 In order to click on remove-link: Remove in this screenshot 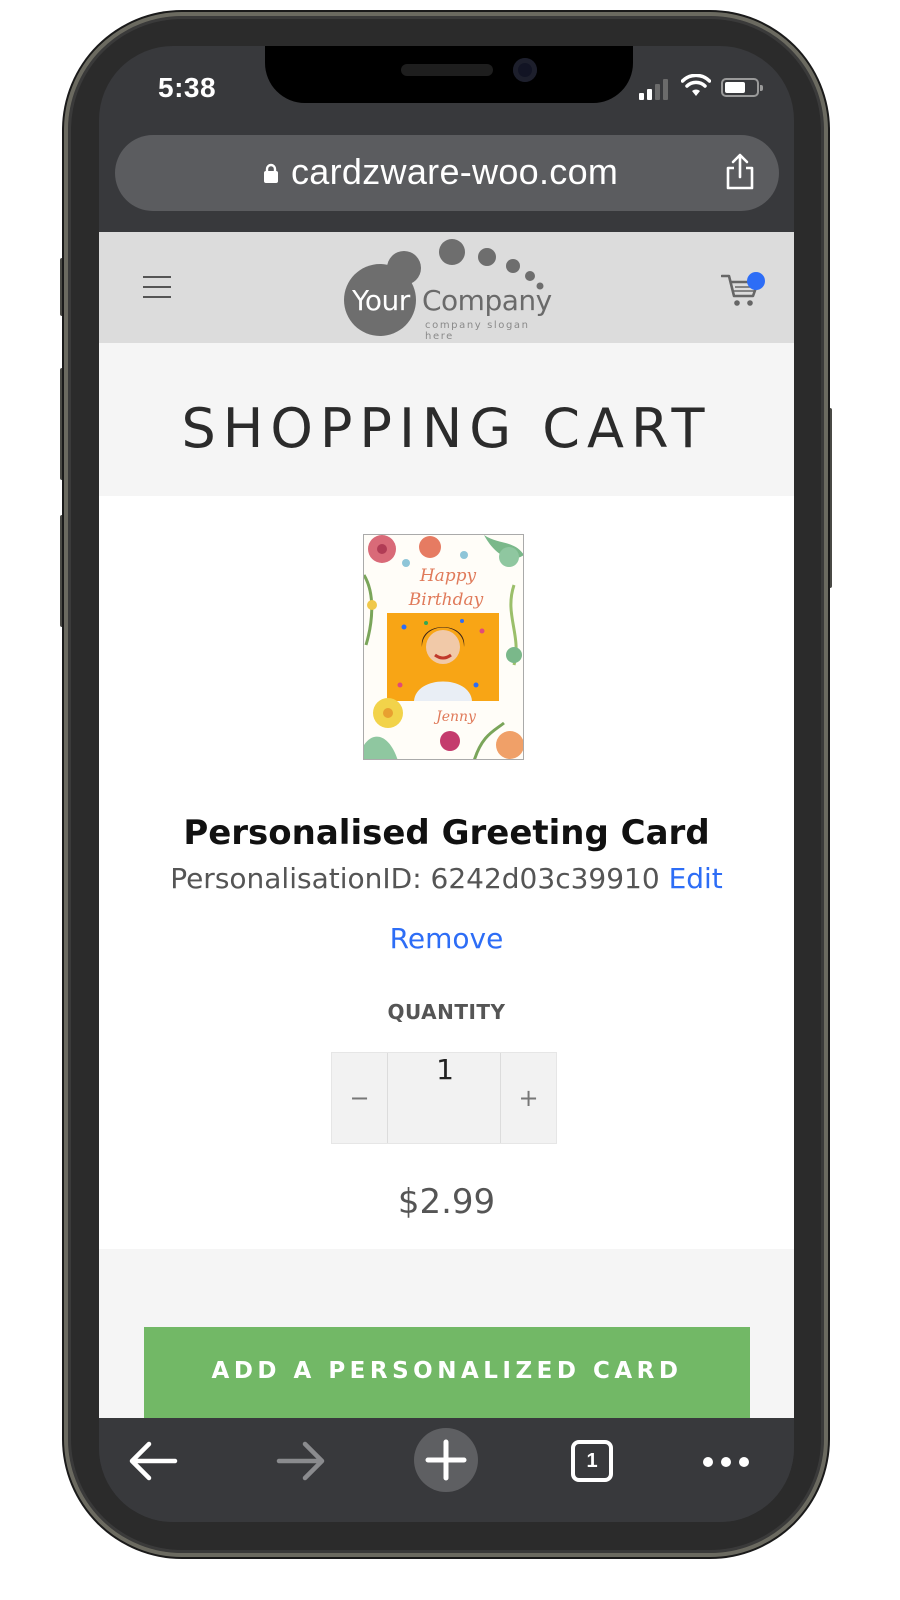, I will do `click(446, 938)`.